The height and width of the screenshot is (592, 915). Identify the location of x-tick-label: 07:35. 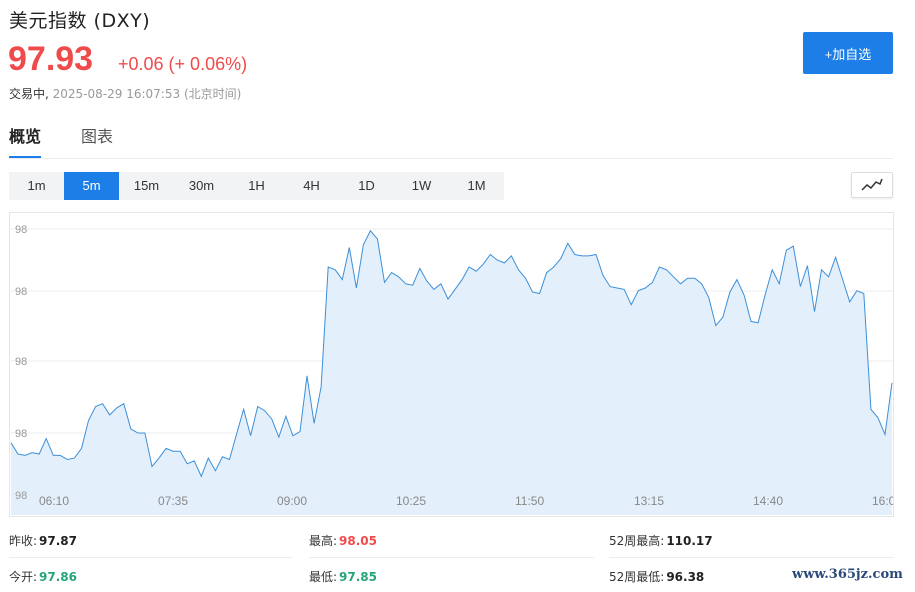
(173, 501).